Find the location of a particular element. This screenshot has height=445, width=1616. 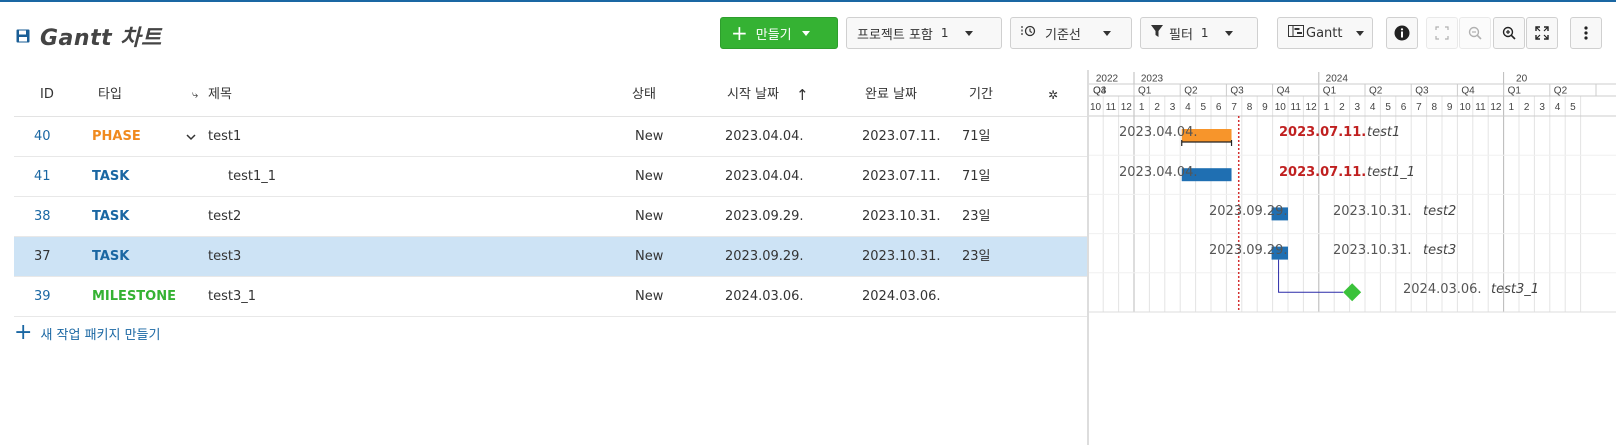

row-subject: test3_1 is located at coordinates (232, 297).